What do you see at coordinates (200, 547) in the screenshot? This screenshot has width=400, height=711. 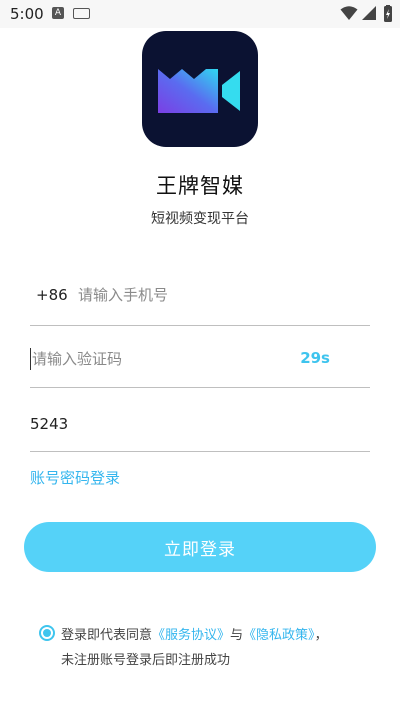 I see `login-button: 立即登录` at bounding box center [200, 547].